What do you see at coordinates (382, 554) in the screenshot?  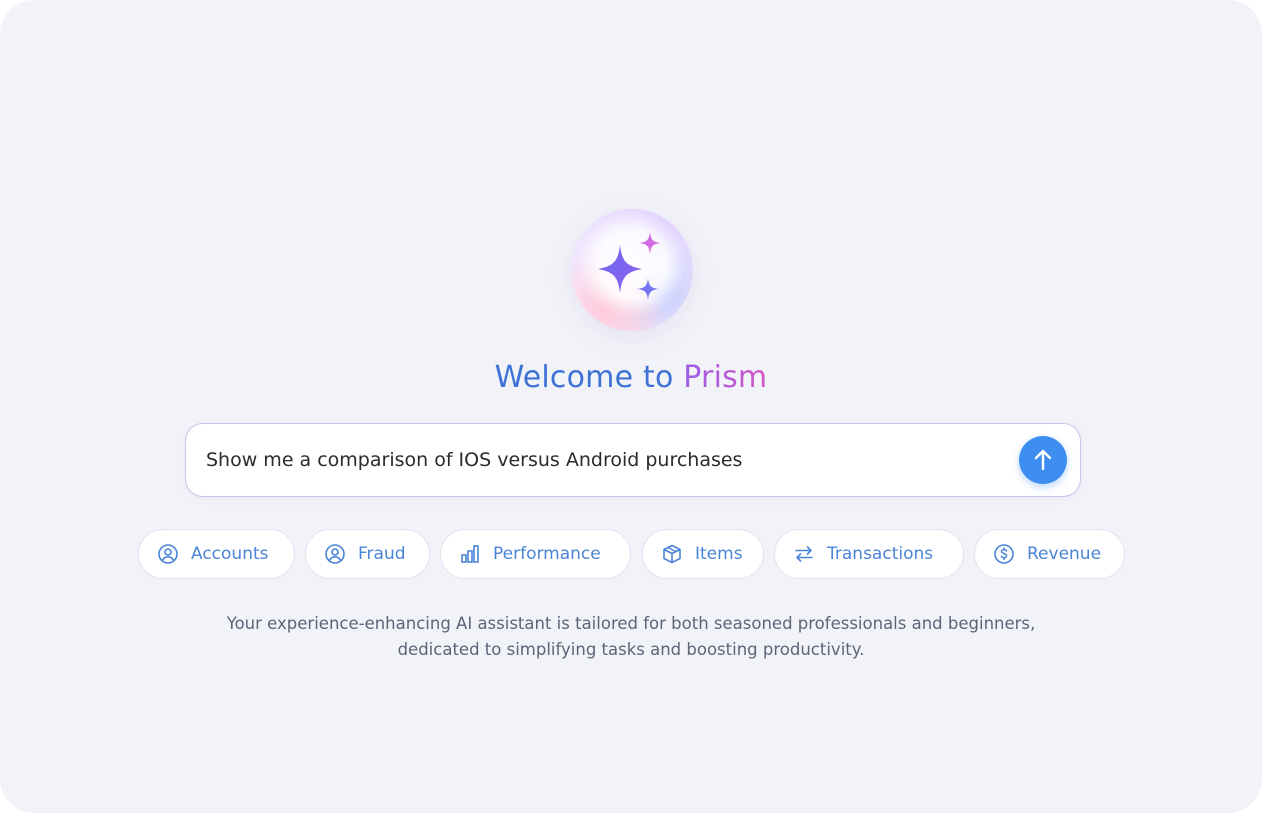 I see `chip-label: Fraud` at bounding box center [382, 554].